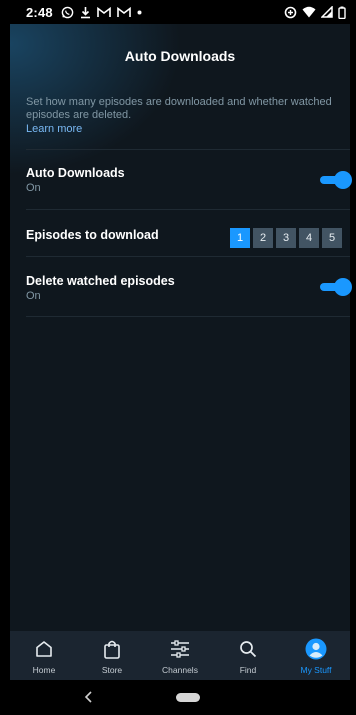  I want to click on nav-label: Find, so click(248, 670).